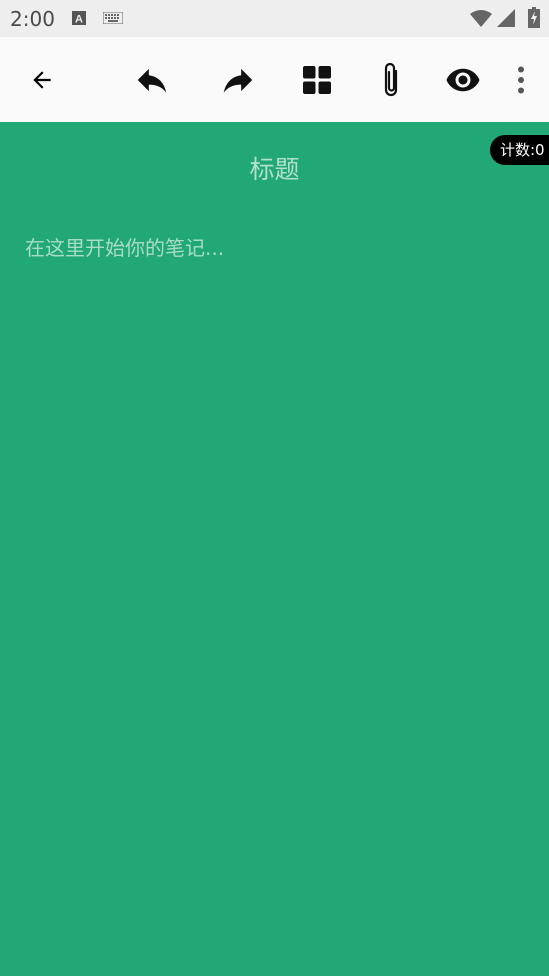  I want to click on font-a-icon: A, so click(79, 18).